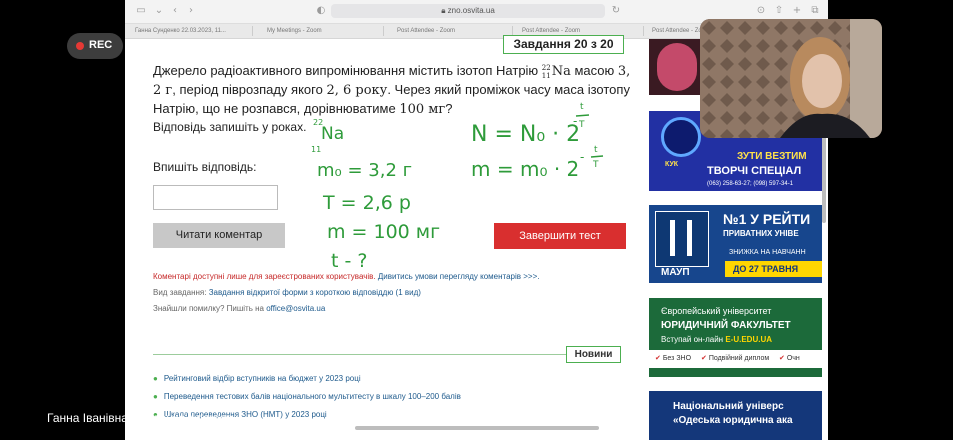 The height and width of the screenshot is (440, 953). Describe the element at coordinates (582, 157) in the screenshot. I see `hw-exp-sign: -` at that location.